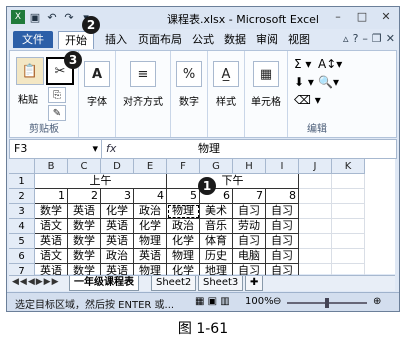  What do you see at coordinates (150, 166) in the screenshot?
I see `column-header: E` at bounding box center [150, 166].